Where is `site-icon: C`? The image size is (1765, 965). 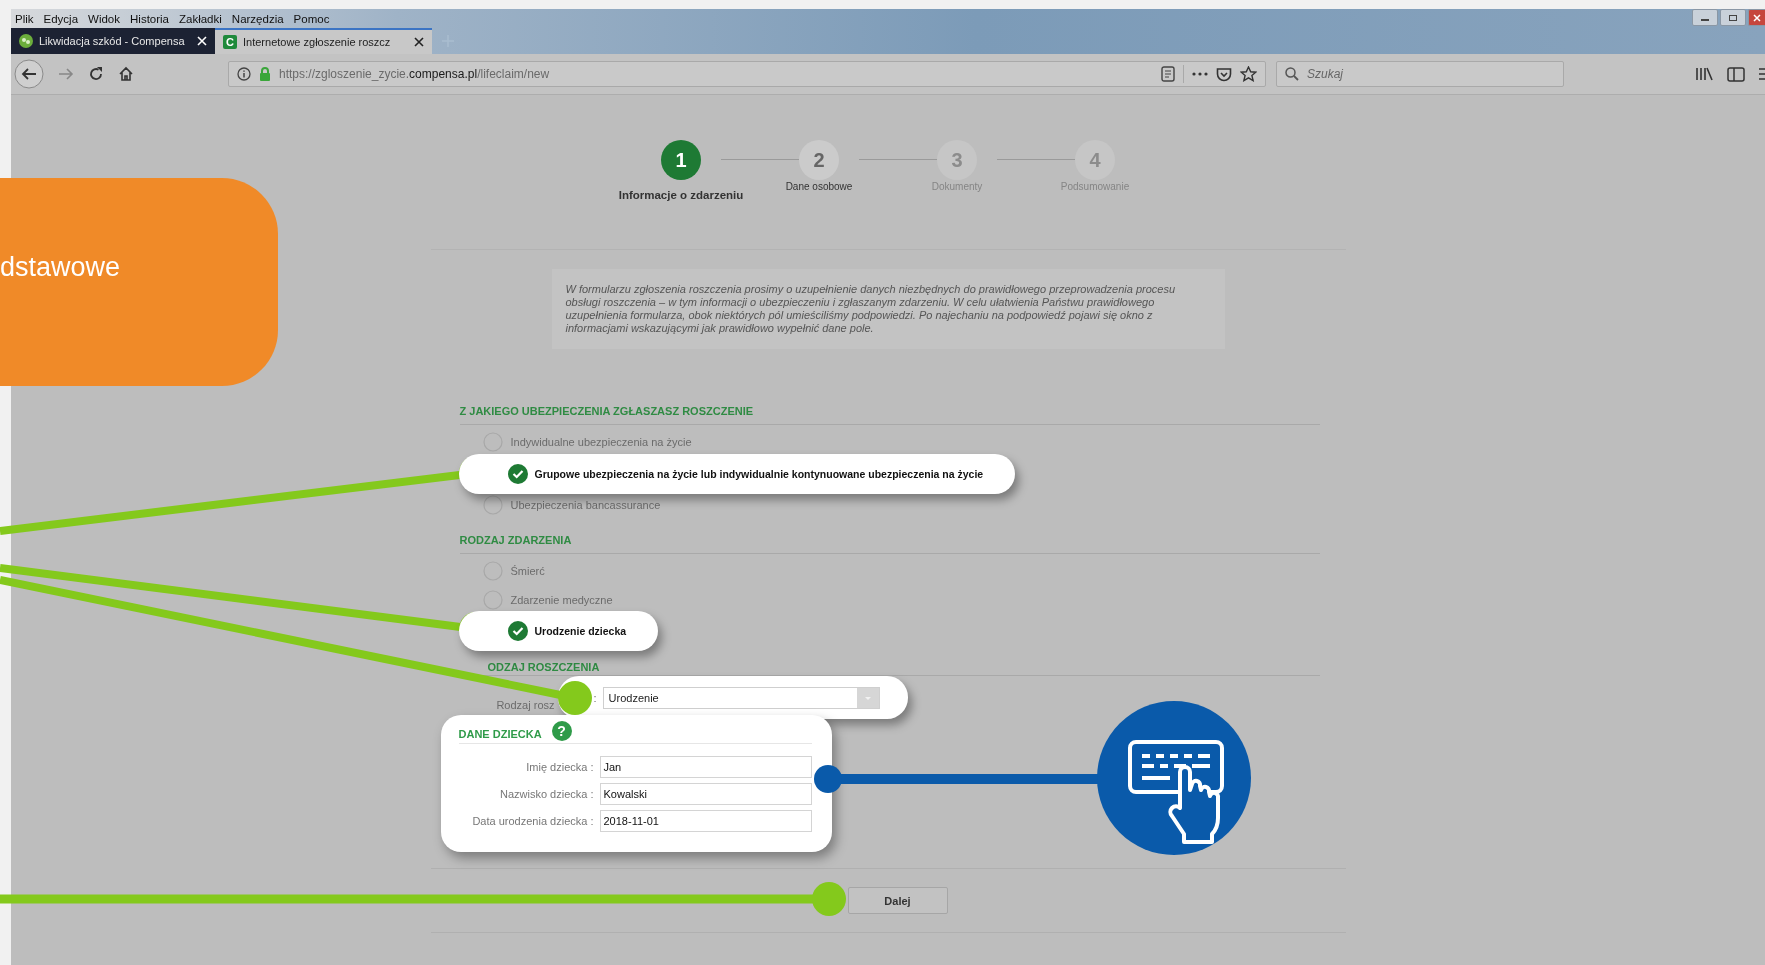
site-icon: C is located at coordinates (230, 42).